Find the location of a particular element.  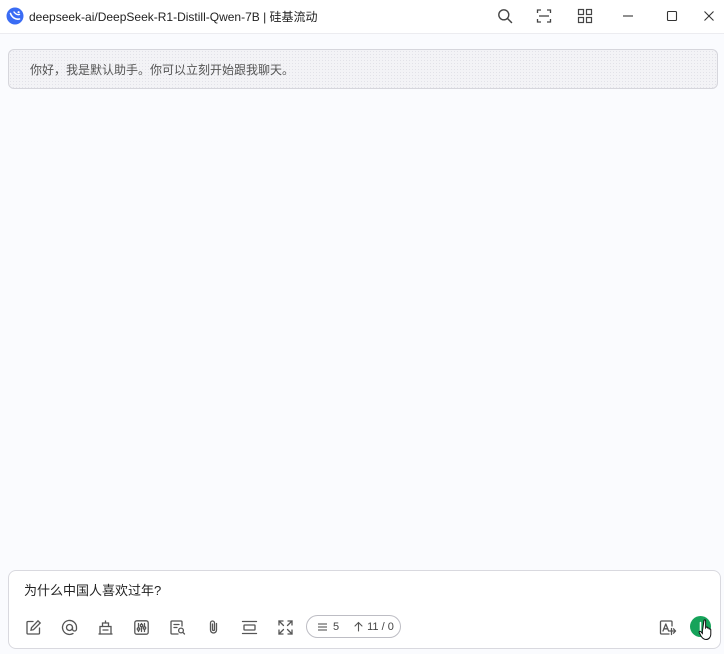

context-count-value: 5 is located at coordinates (336, 626).